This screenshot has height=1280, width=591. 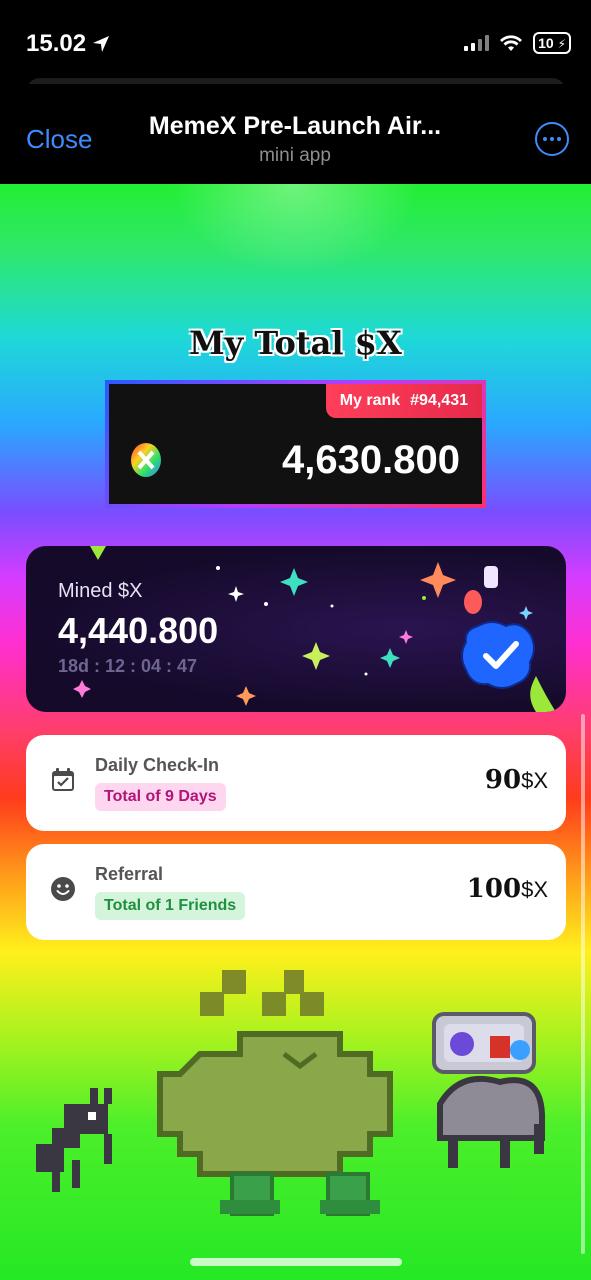 I want to click on total-heading: My Total $X, so click(x=295, y=343).